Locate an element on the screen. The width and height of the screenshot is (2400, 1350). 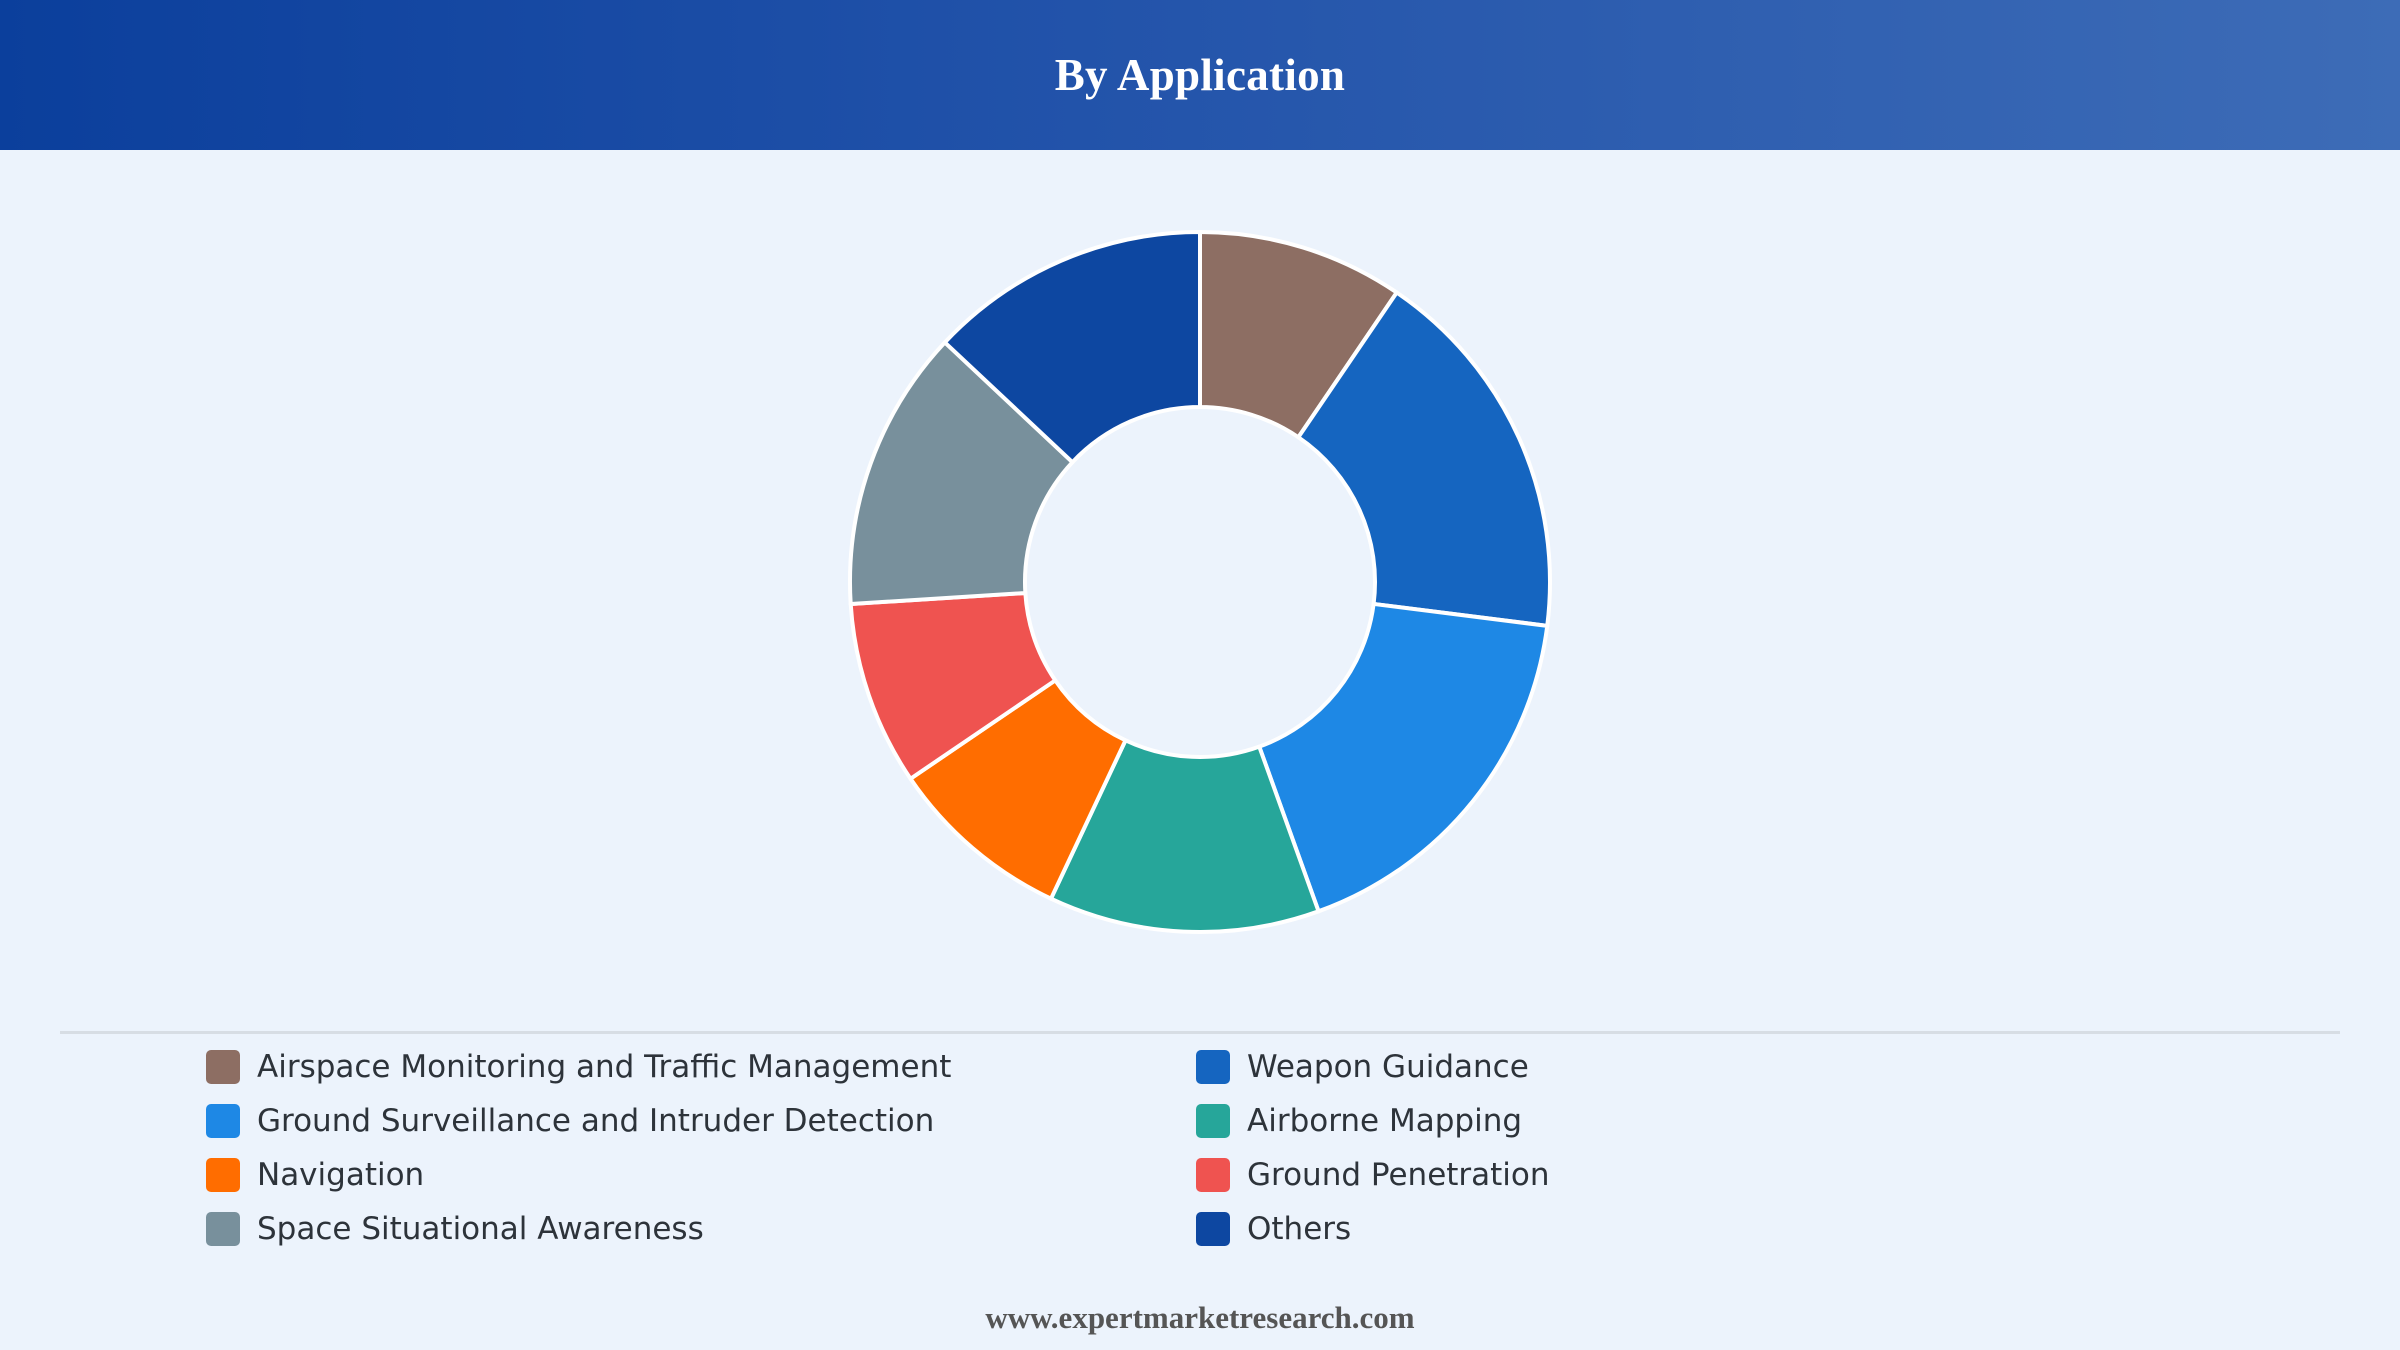
footer-url: www.expertmarketresearch.com is located at coordinates (1200, 1317).